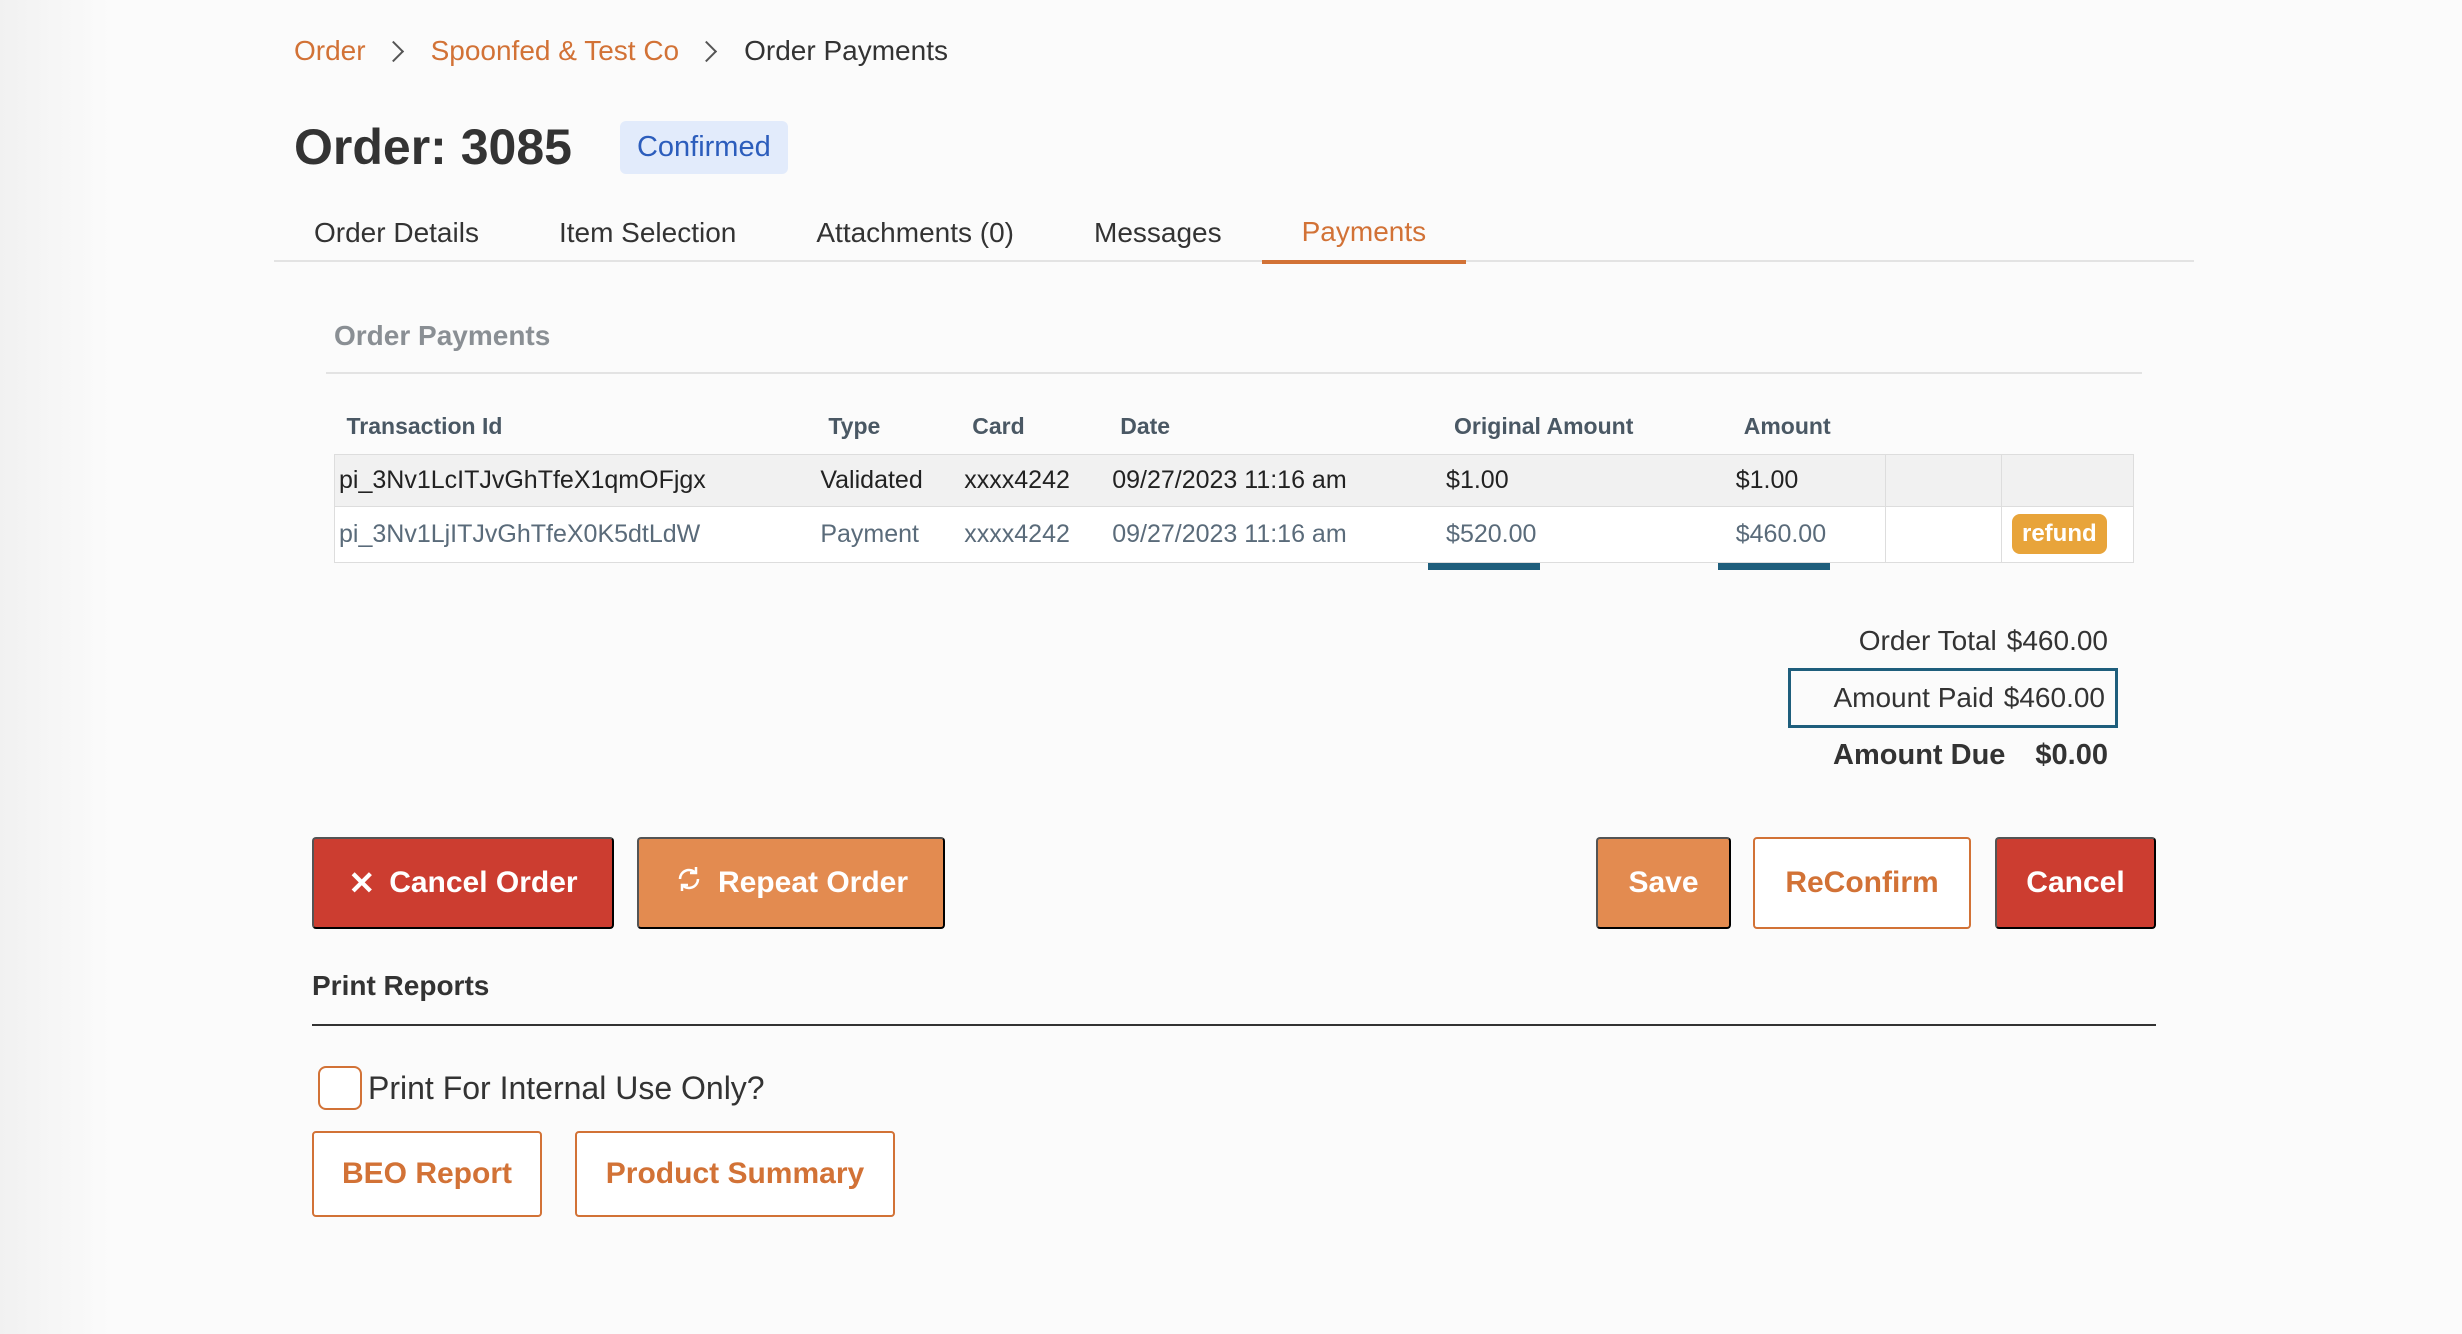 The width and height of the screenshot is (2462, 1334). What do you see at coordinates (2075, 883) in the screenshot?
I see `cancel-button: Cancel` at bounding box center [2075, 883].